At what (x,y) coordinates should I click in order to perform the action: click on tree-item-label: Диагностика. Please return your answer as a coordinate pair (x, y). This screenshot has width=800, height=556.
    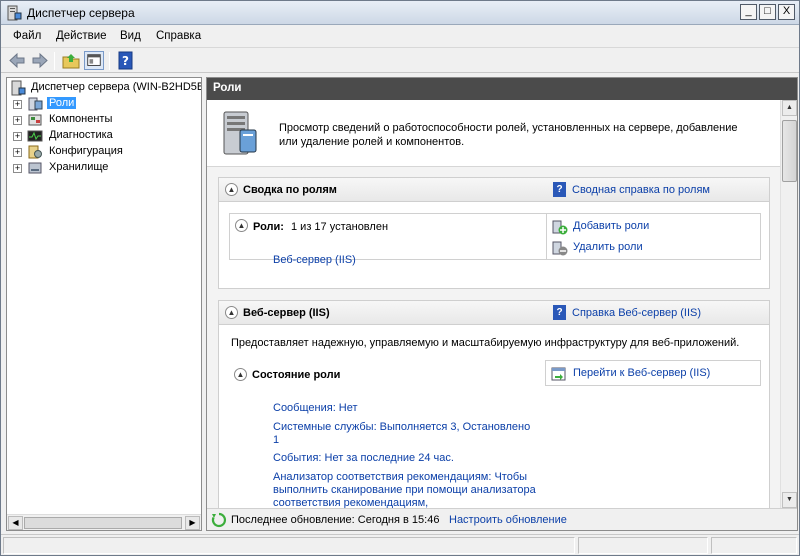
    Looking at the image, I should click on (81, 135).